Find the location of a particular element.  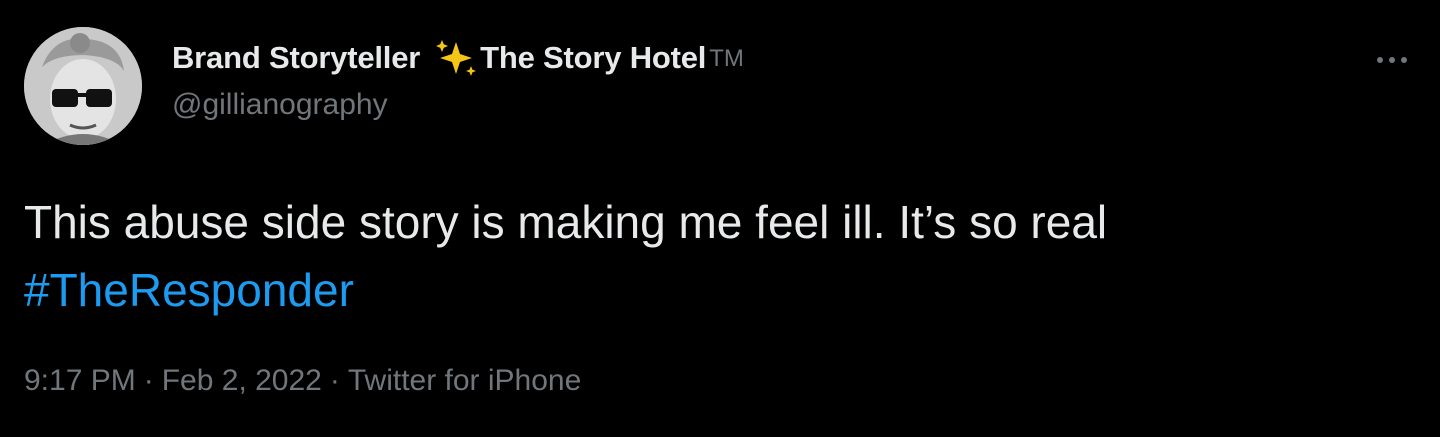

author-name-row: Brand Storyteller The Story Hotel TM is located at coordinates (458, 58).